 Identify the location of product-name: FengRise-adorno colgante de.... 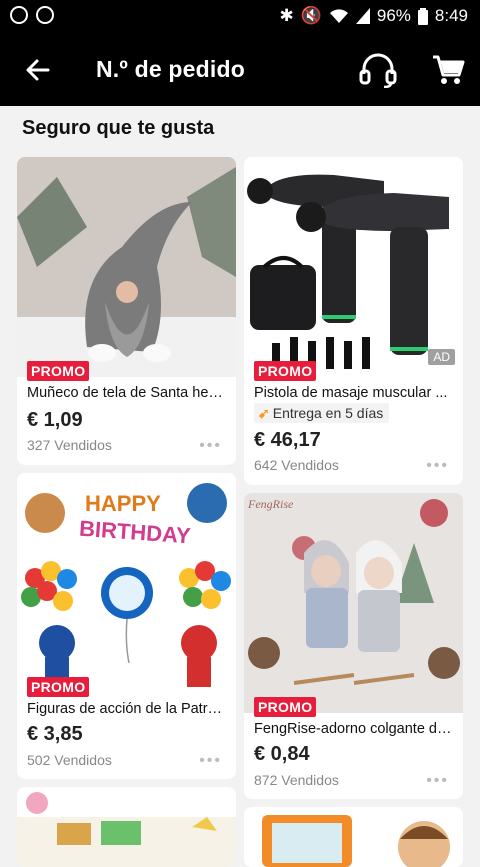
(353, 729).